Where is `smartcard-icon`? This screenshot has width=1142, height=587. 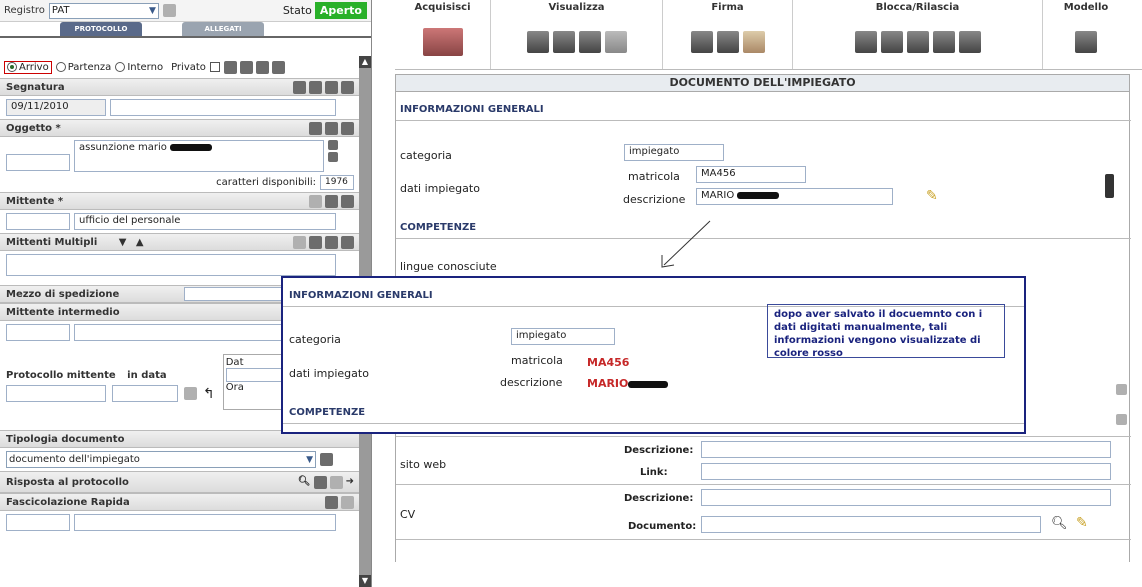
smartcard-icon is located at coordinates (753, 41).